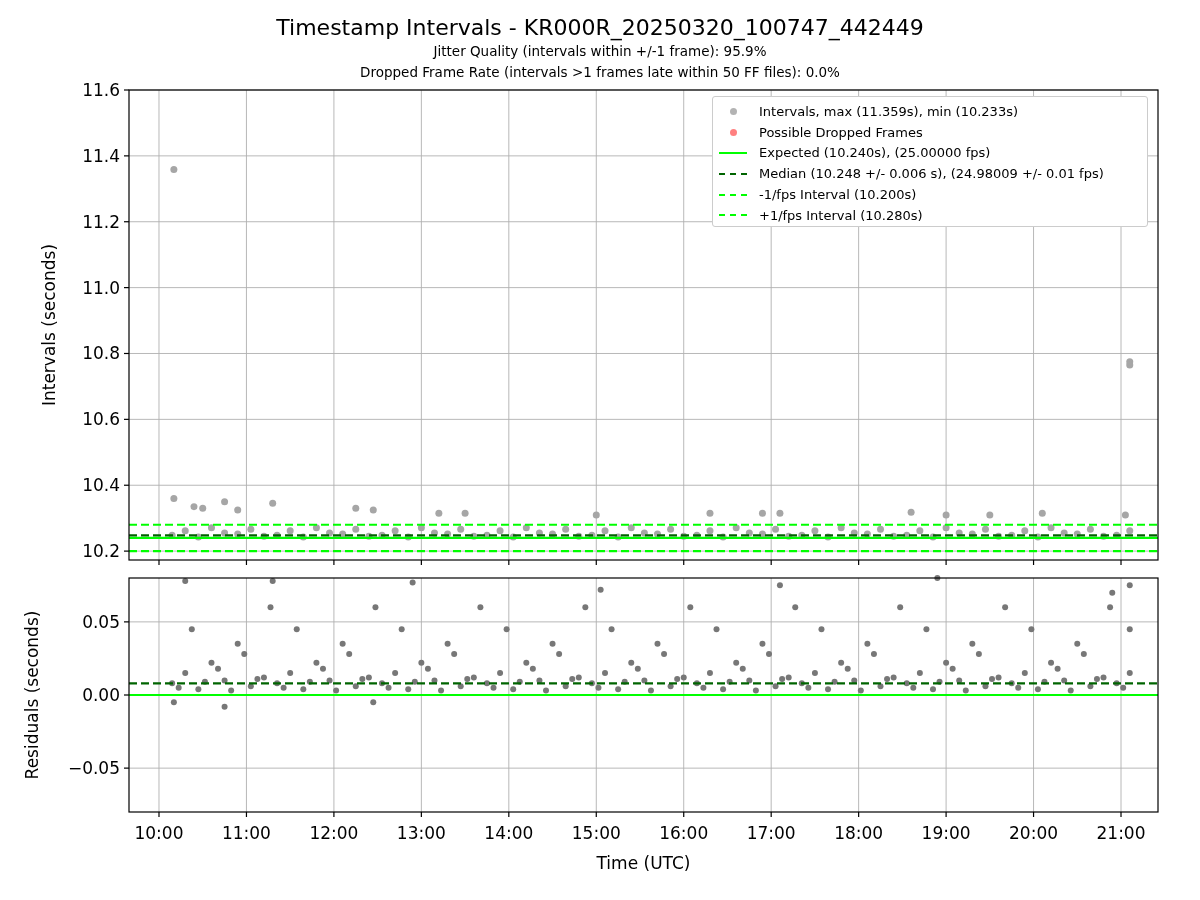  What do you see at coordinates (101, 485) in the screenshot?
I see `tick-label: 10.4` at bounding box center [101, 485].